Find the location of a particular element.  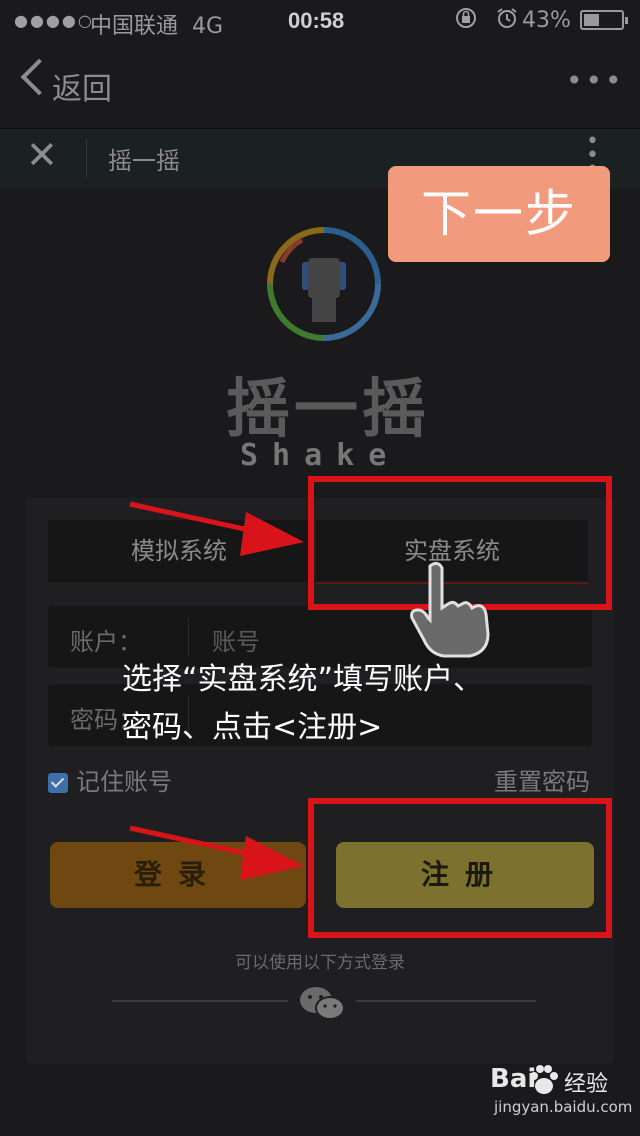

reset-password-link: 重置密码 is located at coordinates (542, 779).